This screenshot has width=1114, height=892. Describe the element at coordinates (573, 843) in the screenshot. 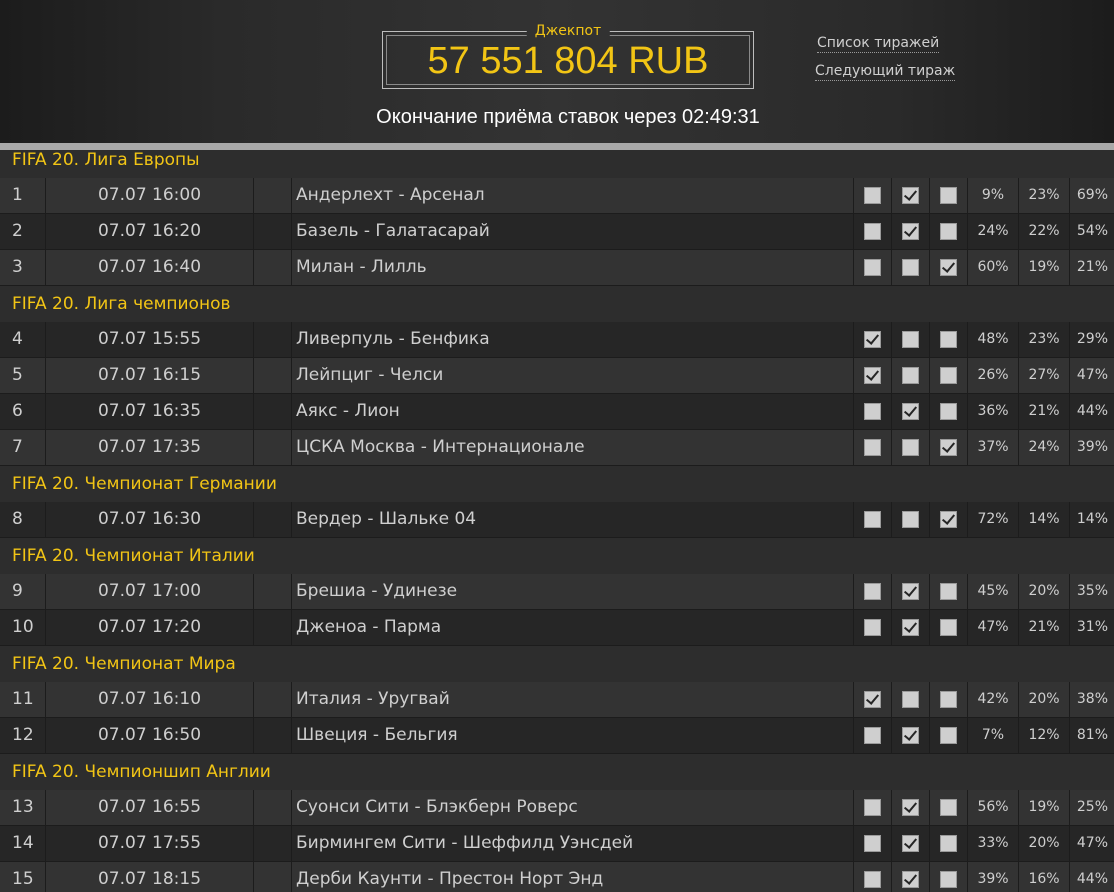

I see `match-name: Бирмингем Сити - Шеффилд Уэнсдей` at that location.